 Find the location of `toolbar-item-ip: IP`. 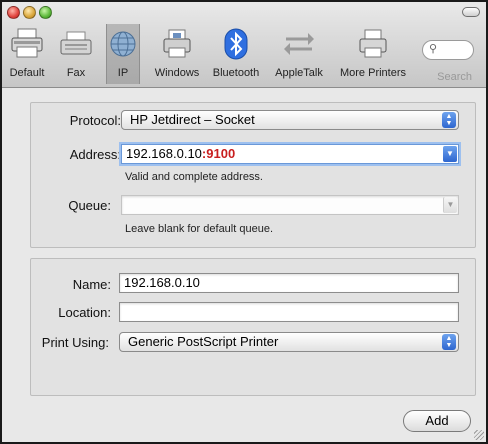

toolbar-item-ip: IP is located at coordinates (123, 54).